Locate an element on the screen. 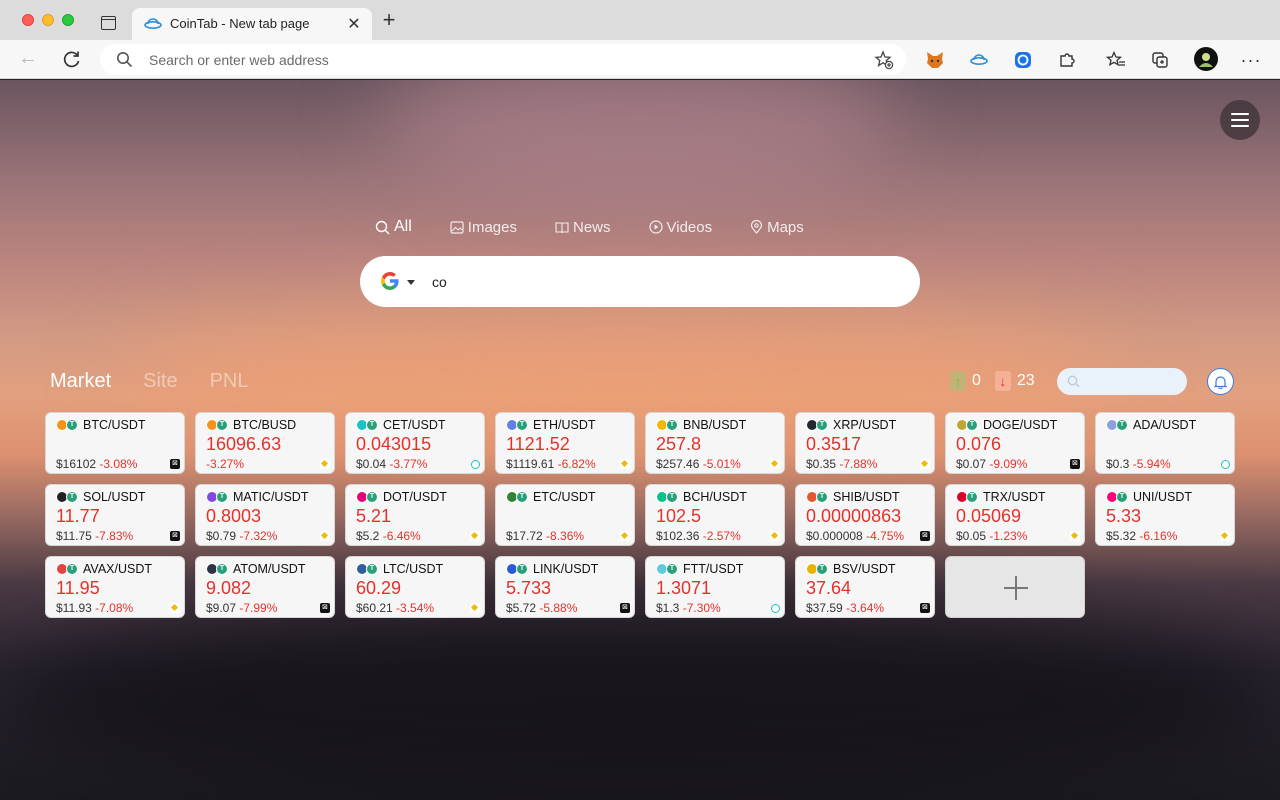 Image resolution: width=1280 pixels, height=800 pixels. profile-avatar is located at coordinates (1206, 59).